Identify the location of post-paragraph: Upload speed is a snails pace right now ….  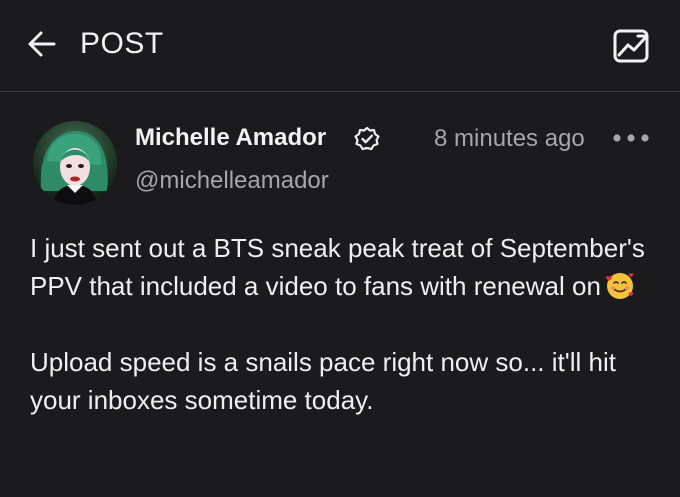
(323, 381).